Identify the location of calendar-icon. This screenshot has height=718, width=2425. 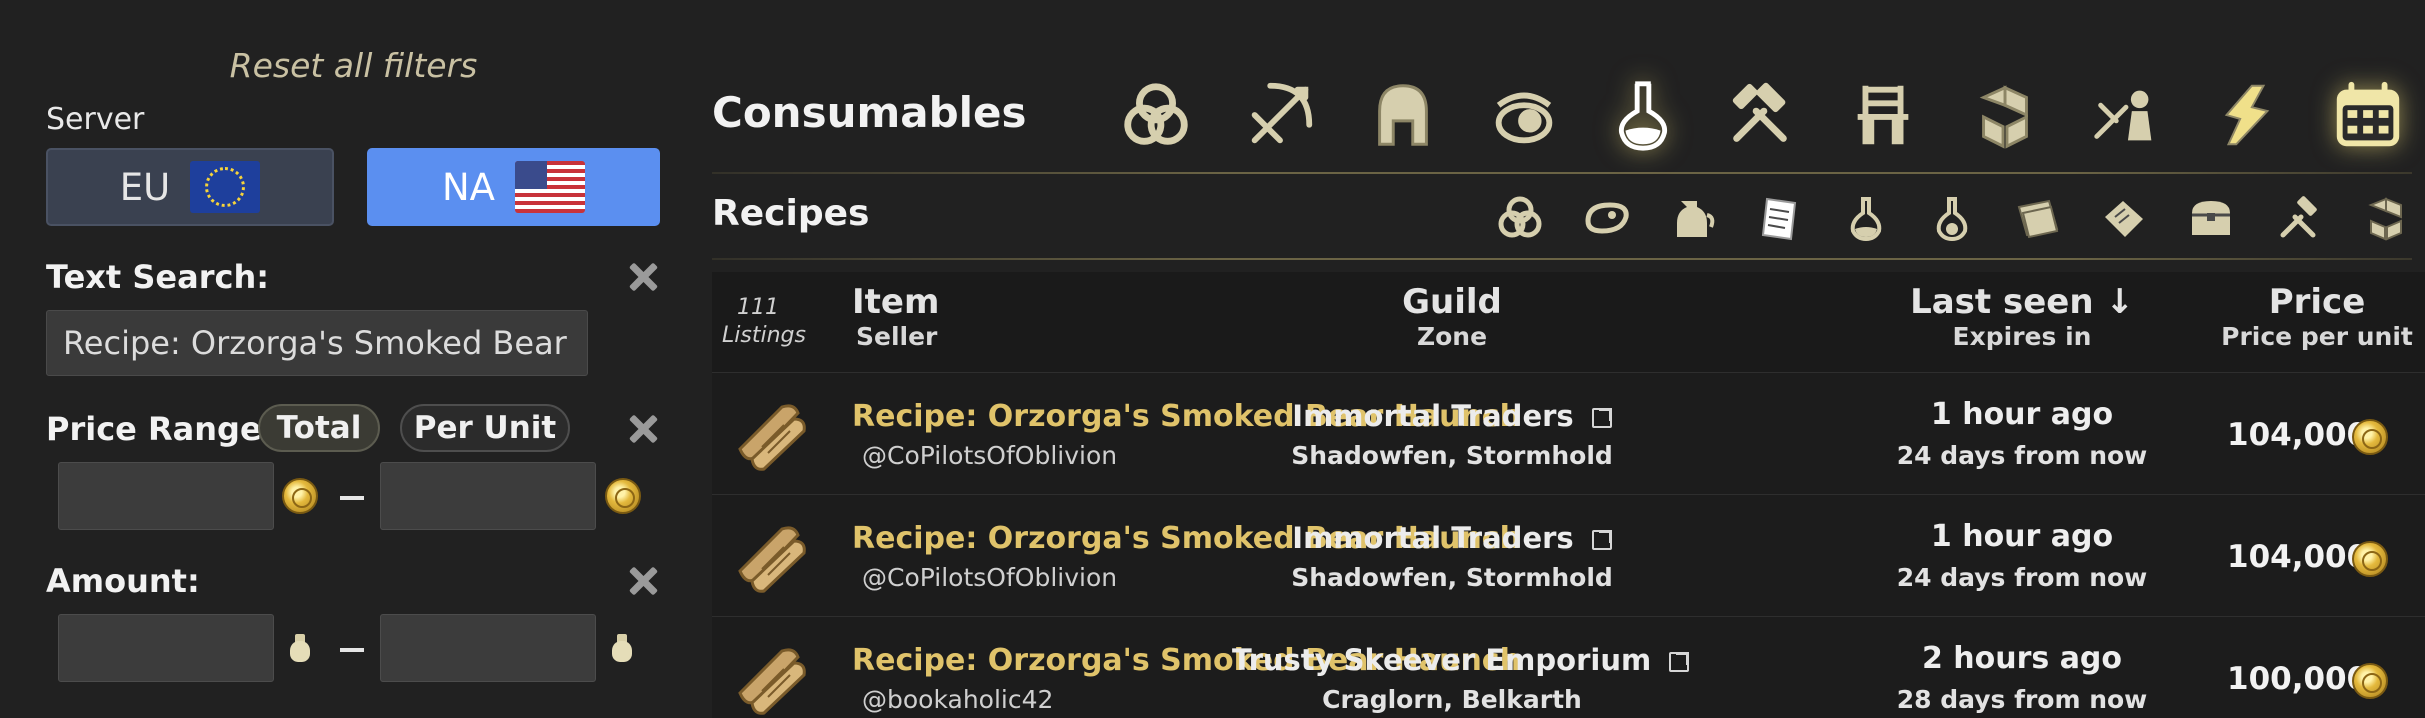
(2368, 115).